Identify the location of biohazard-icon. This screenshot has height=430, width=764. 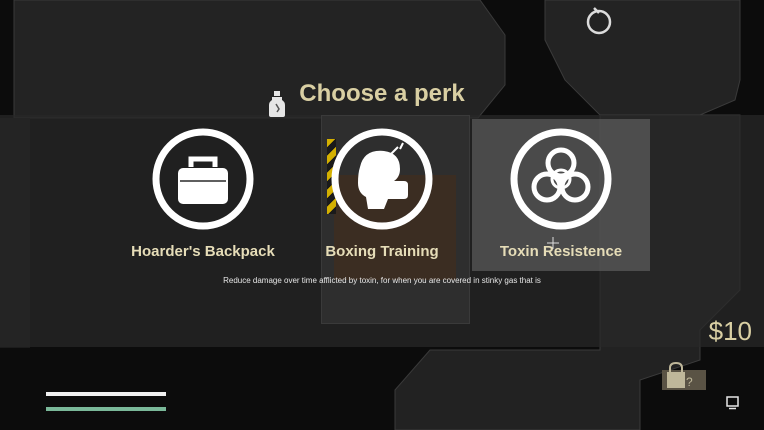
(561, 179).